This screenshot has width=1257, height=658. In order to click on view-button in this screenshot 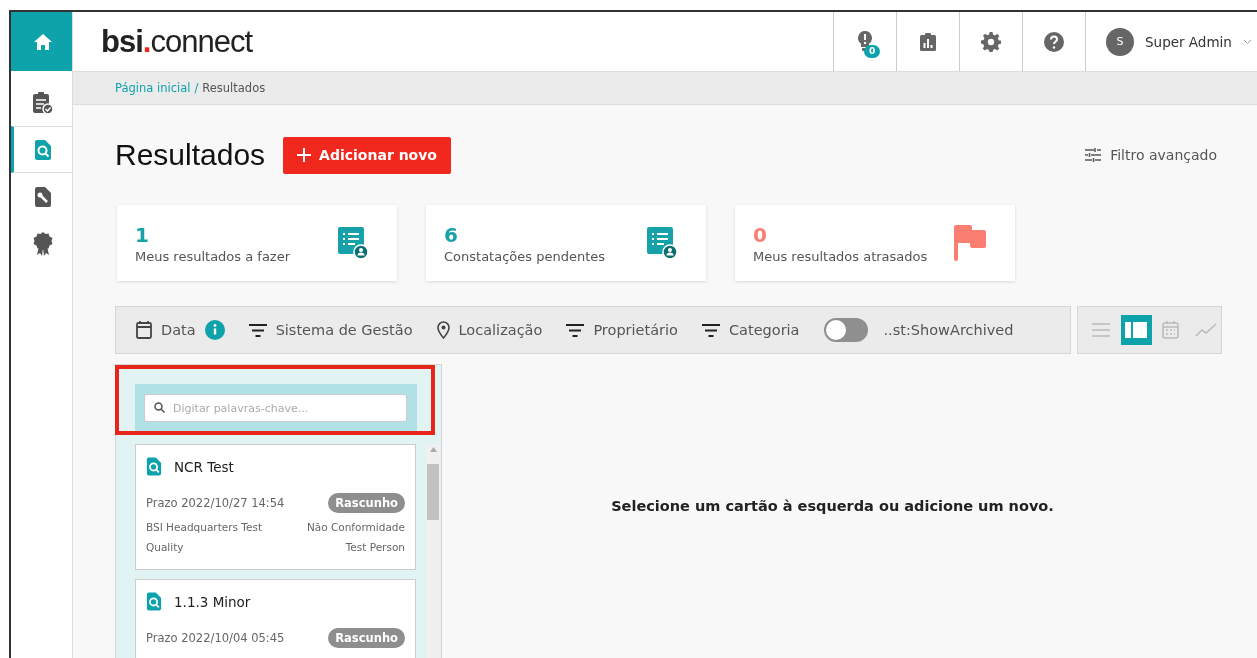, I will do `click(1136, 330)`.